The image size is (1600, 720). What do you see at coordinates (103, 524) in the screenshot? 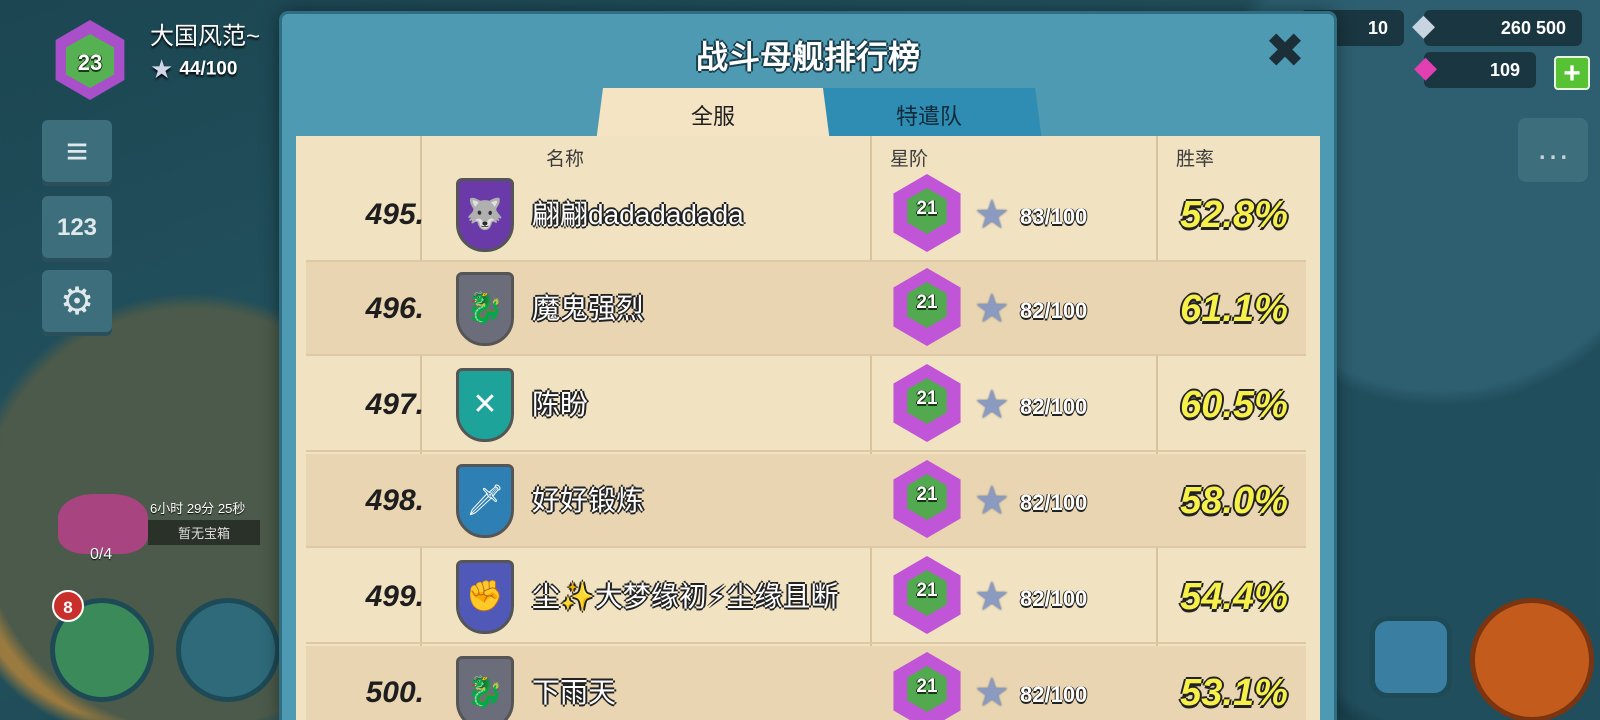
I see `chest-icon` at bounding box center [103, 524].